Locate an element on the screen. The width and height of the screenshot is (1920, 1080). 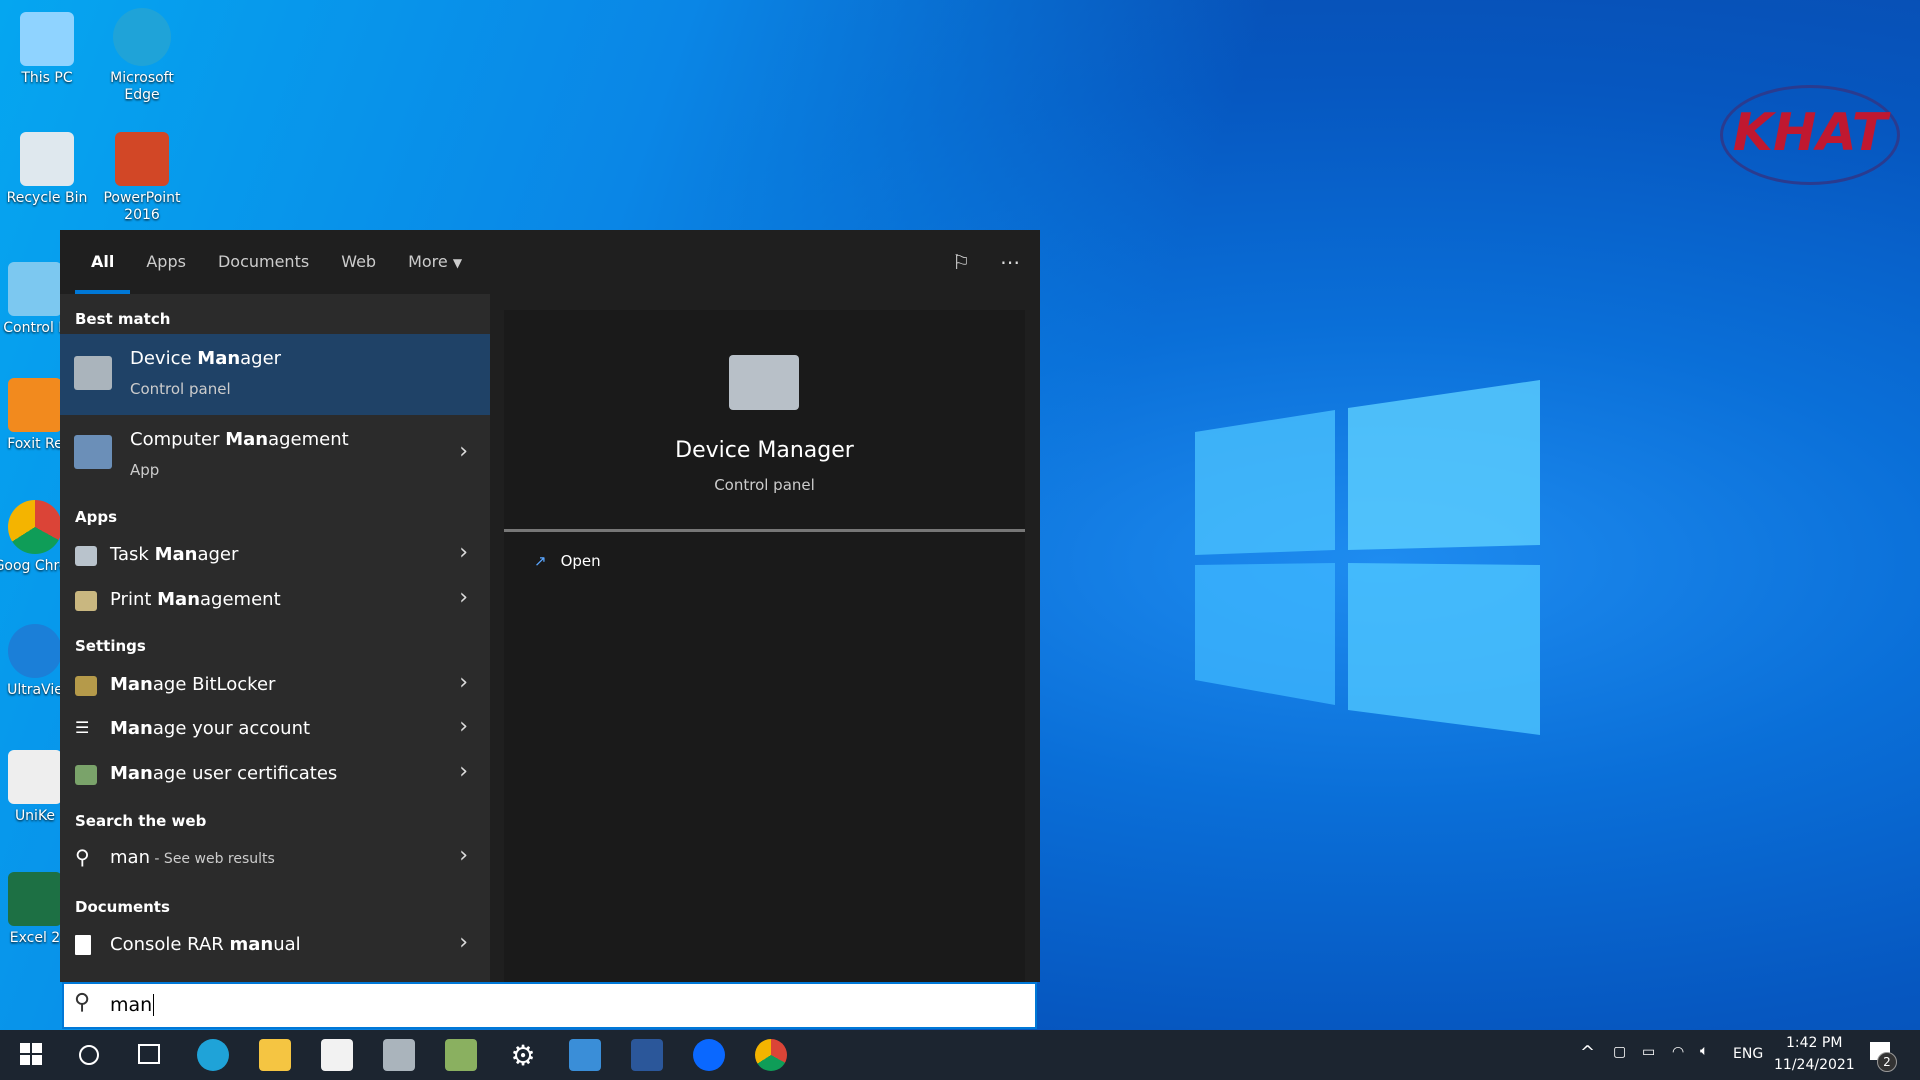
icon-label: Excel 2 is located at coordinates (35, 938).